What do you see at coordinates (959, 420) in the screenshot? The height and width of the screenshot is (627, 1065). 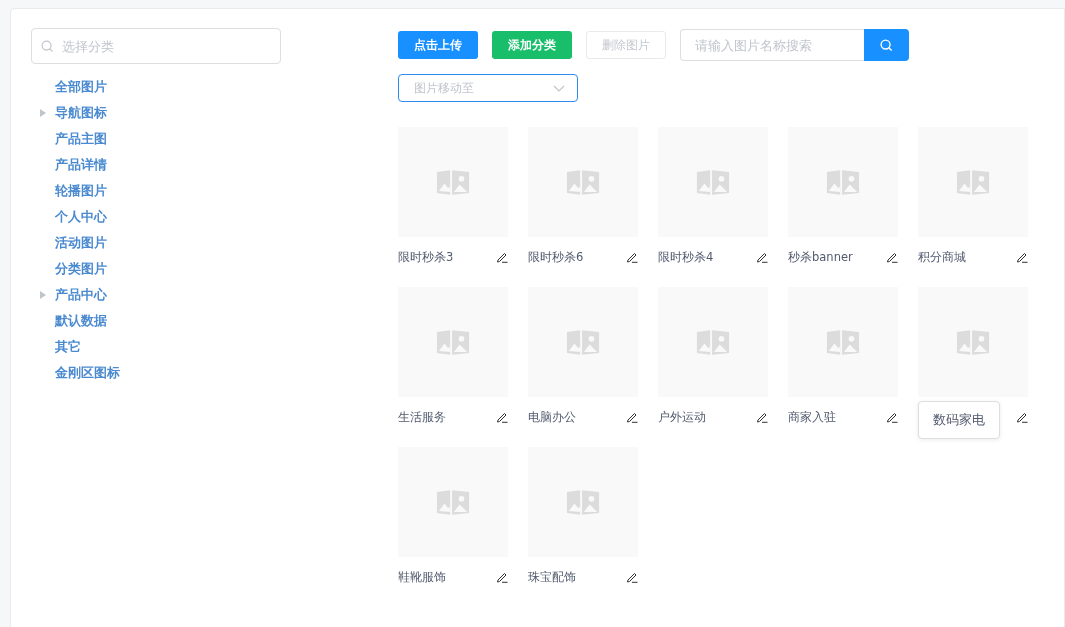 I see `name-tooltip: 数码家电` at bounding box center [959, 420].